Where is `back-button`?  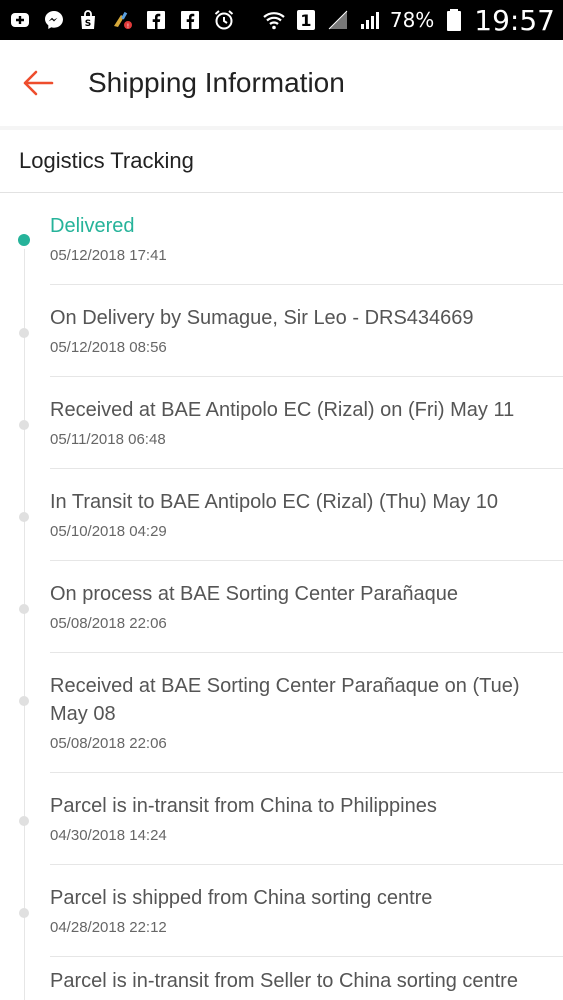 back-button is located at coordinates (38, 83).